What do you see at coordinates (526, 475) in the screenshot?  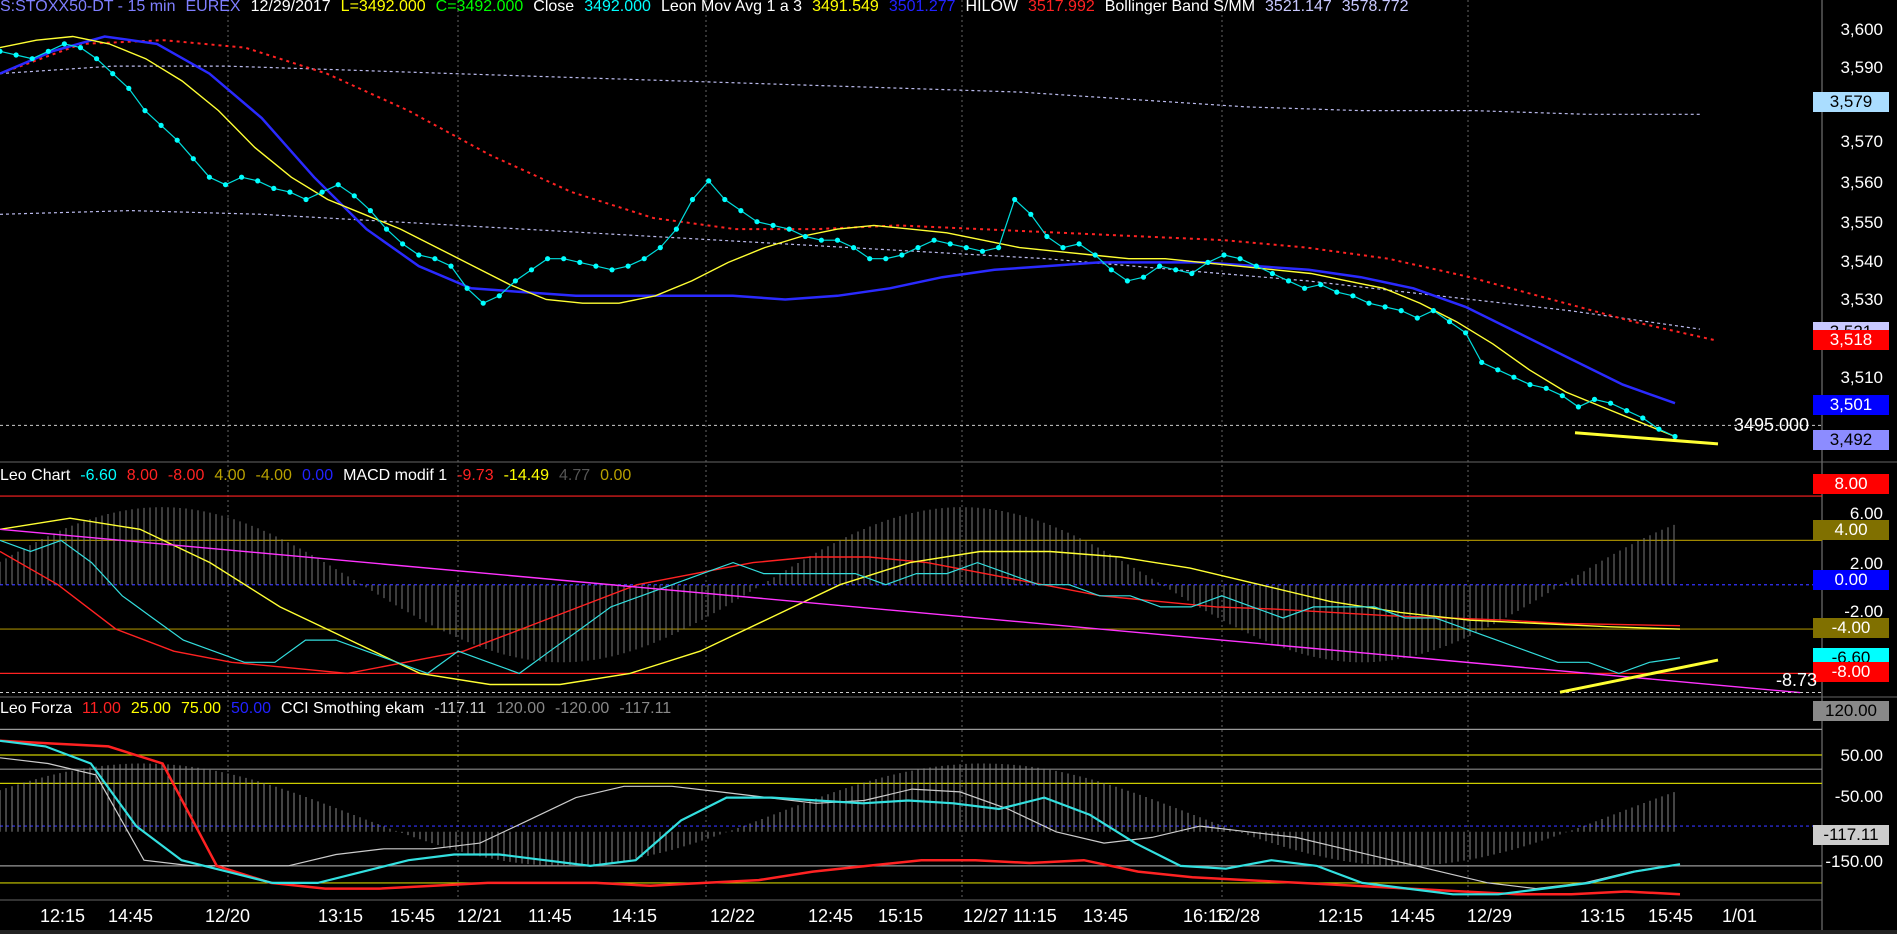 I see `legend-item: -14.49` at bounding box center [526, 475].